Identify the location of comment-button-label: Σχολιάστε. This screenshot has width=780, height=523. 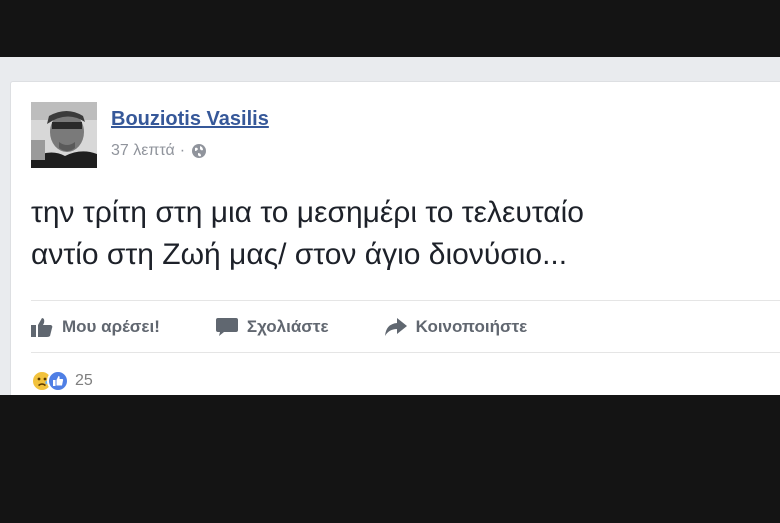
(287, 326).